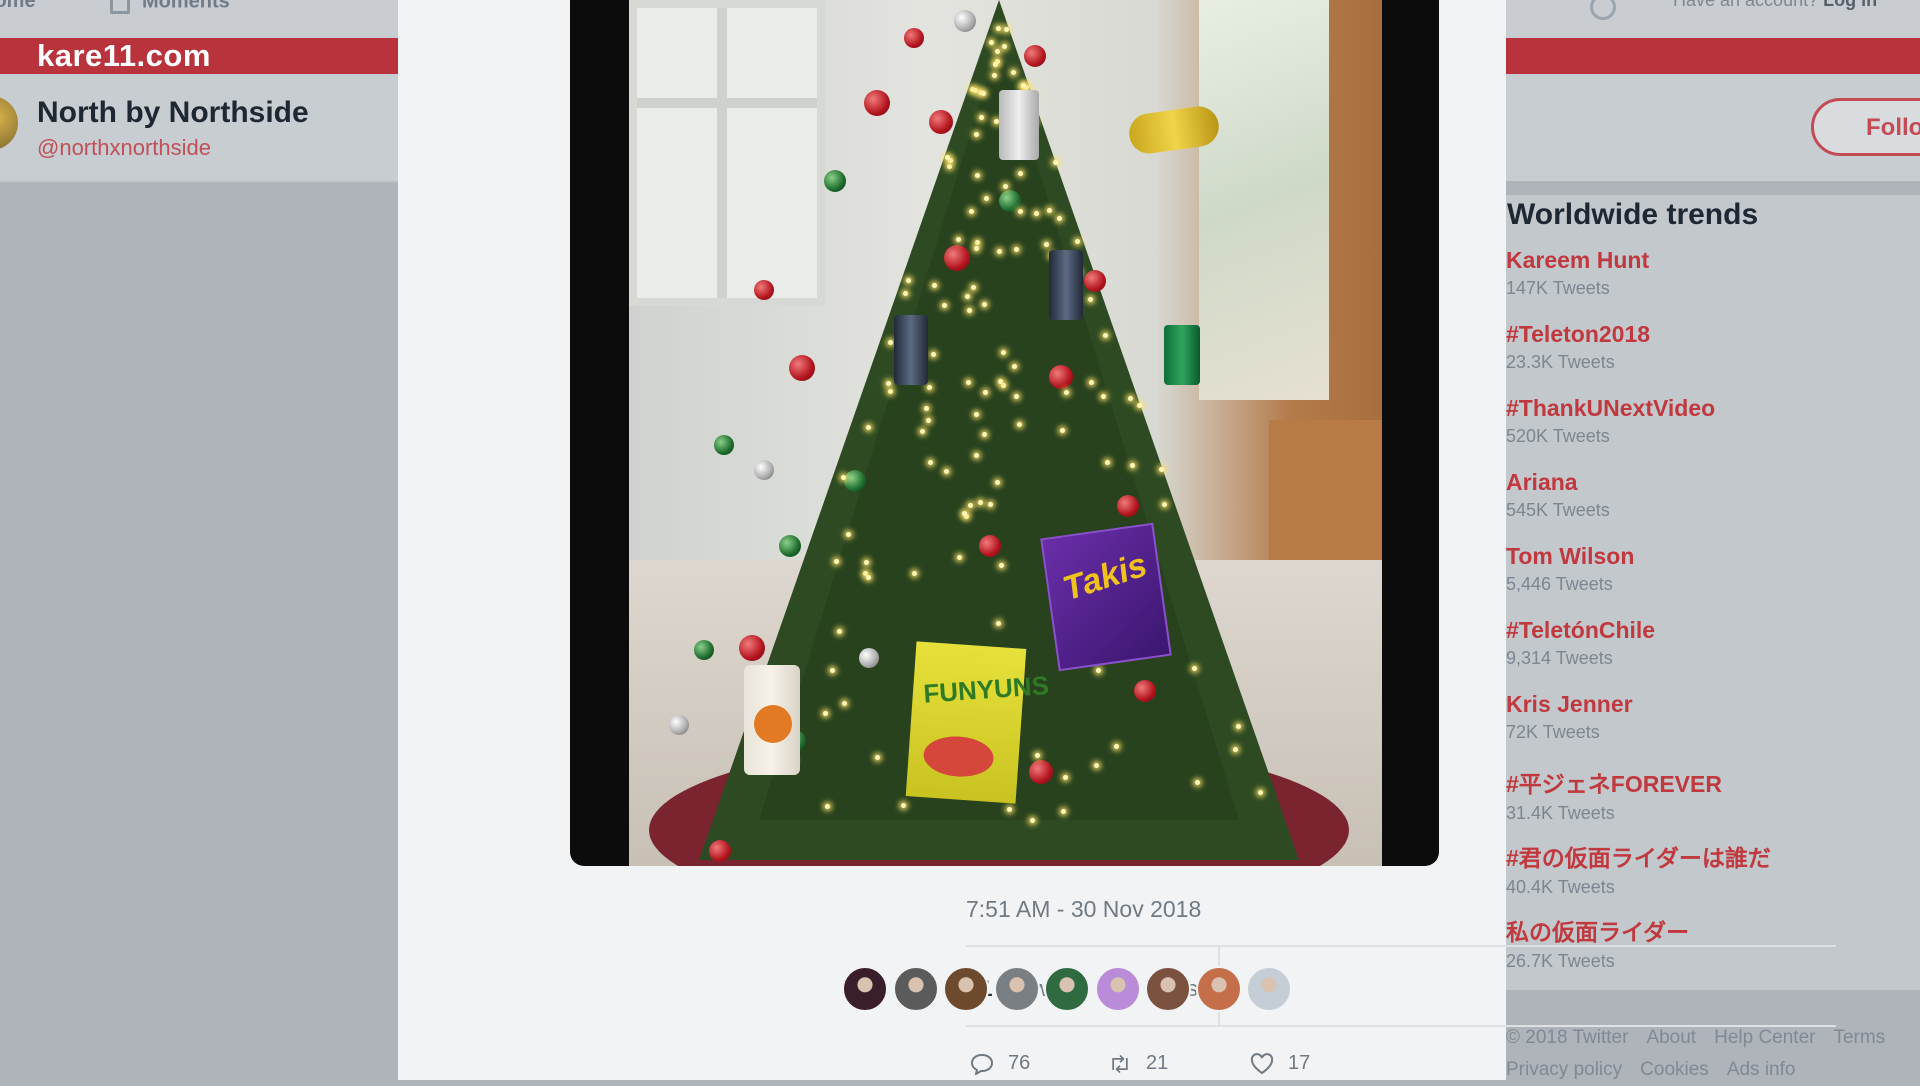 Image resolution: width=1920 pixels, height=1086 pixels. What do you see at coordinates (124, 55) in the screenshot?
I see `site-url-watermark: kare11.com` at bounding box center [124, 55].